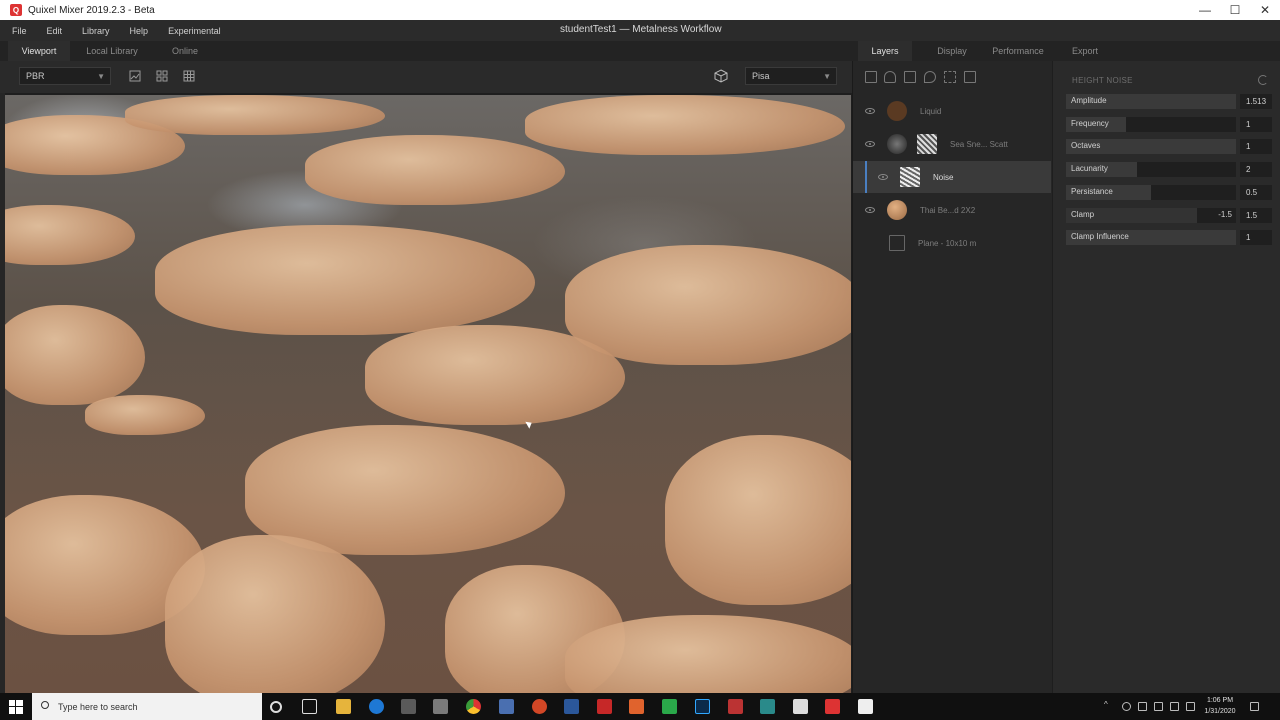 Image resolution: width=1280 pixels, height=720 pixels. What do you see at coordinates (162, 76) in the screenshot?
I see `split-view-icon` at bounding box center [162, 76].